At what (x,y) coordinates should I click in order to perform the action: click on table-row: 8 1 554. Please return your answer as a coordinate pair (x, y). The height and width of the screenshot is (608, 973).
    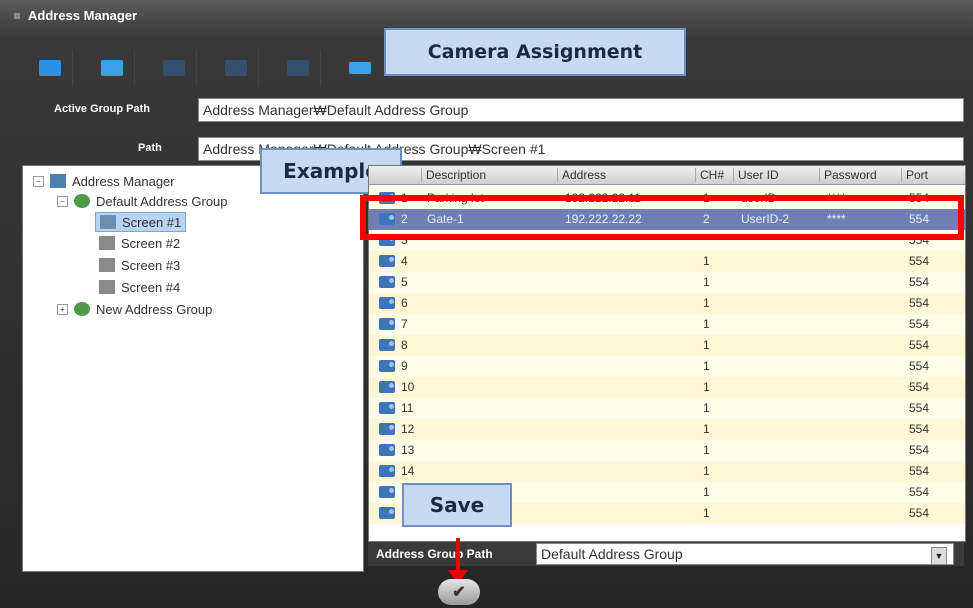
    Looking at the image, I should click on (667, 345).